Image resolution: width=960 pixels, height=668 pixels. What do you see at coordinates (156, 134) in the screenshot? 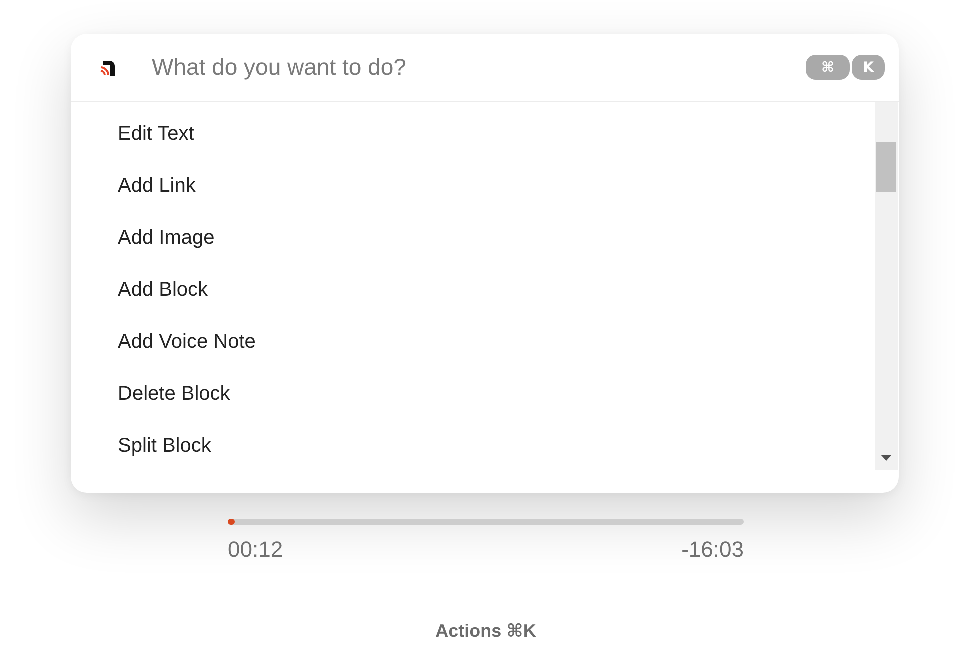
I see `action-item: Edit Text` at bounding box center [156, 134].